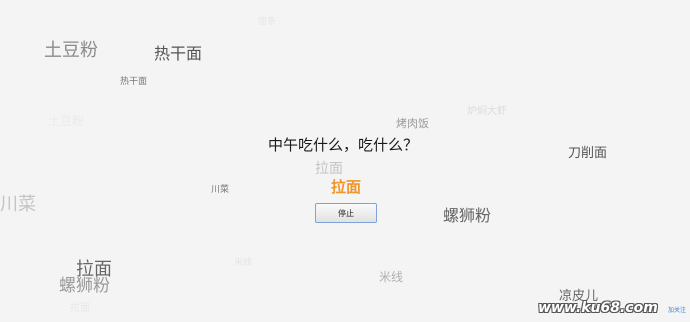 The image size is (690, 322). Describe the element at coordinates (346, 187) in the screenshot. I see `selected-food-result: 拉面` at that location.